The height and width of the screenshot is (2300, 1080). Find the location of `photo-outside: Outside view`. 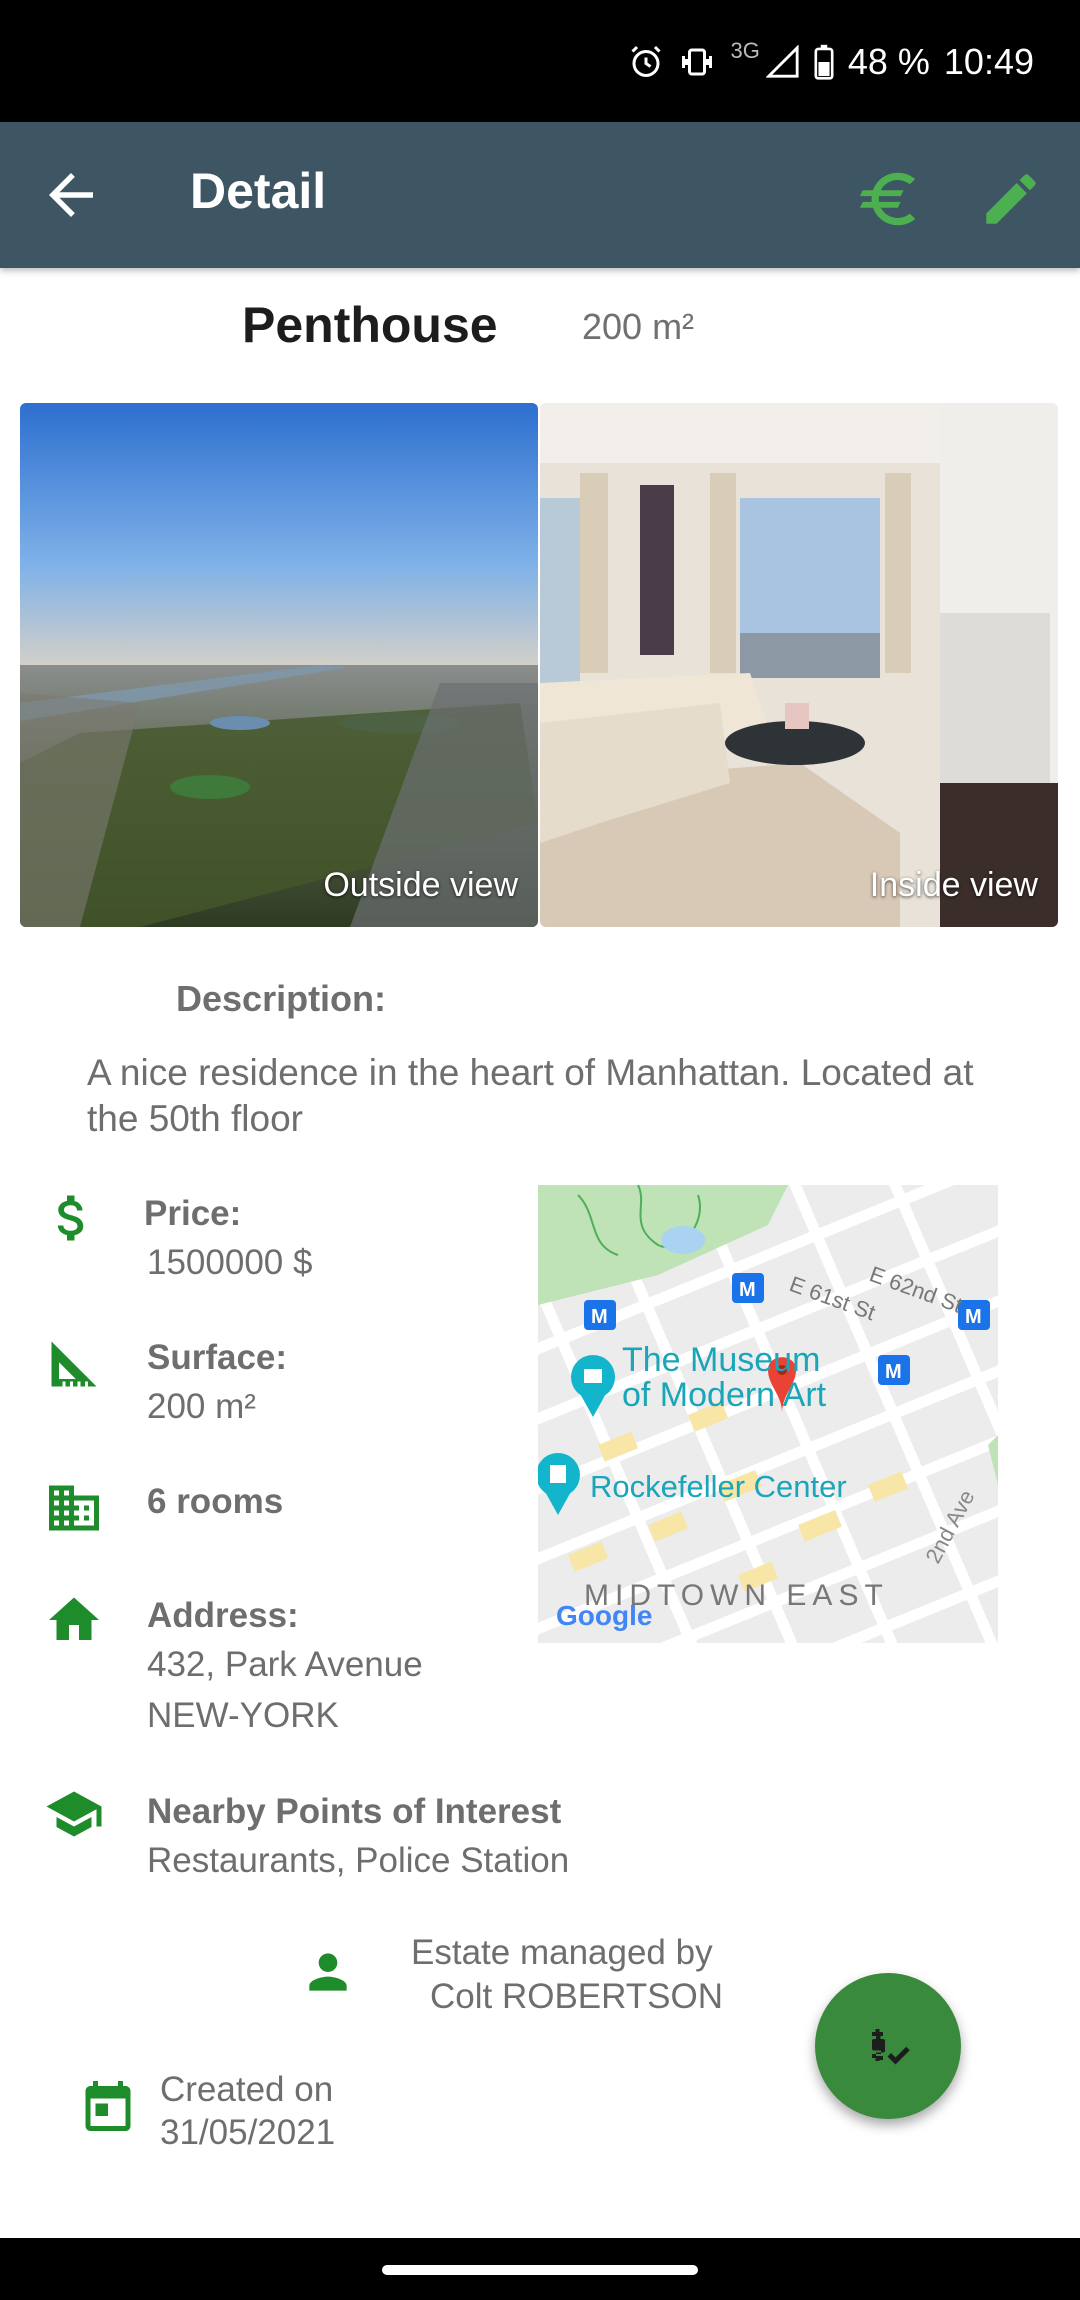

photo-outside: Outside view is located at coordinates (279, 665).